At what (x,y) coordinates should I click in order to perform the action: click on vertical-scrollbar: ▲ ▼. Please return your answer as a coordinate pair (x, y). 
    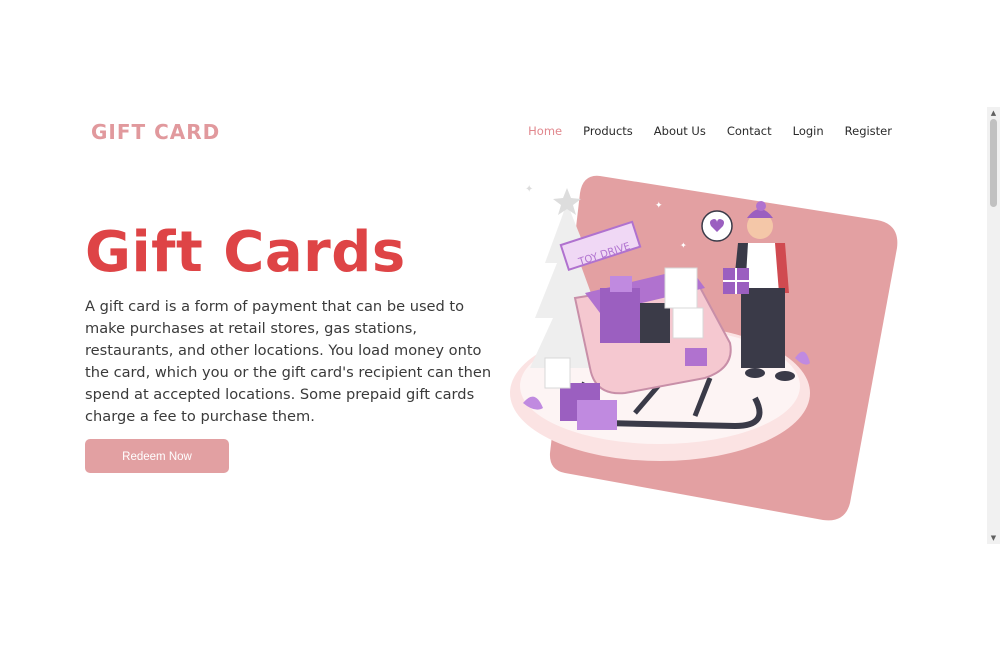
    Looking at the image, I should click on (993, 325).